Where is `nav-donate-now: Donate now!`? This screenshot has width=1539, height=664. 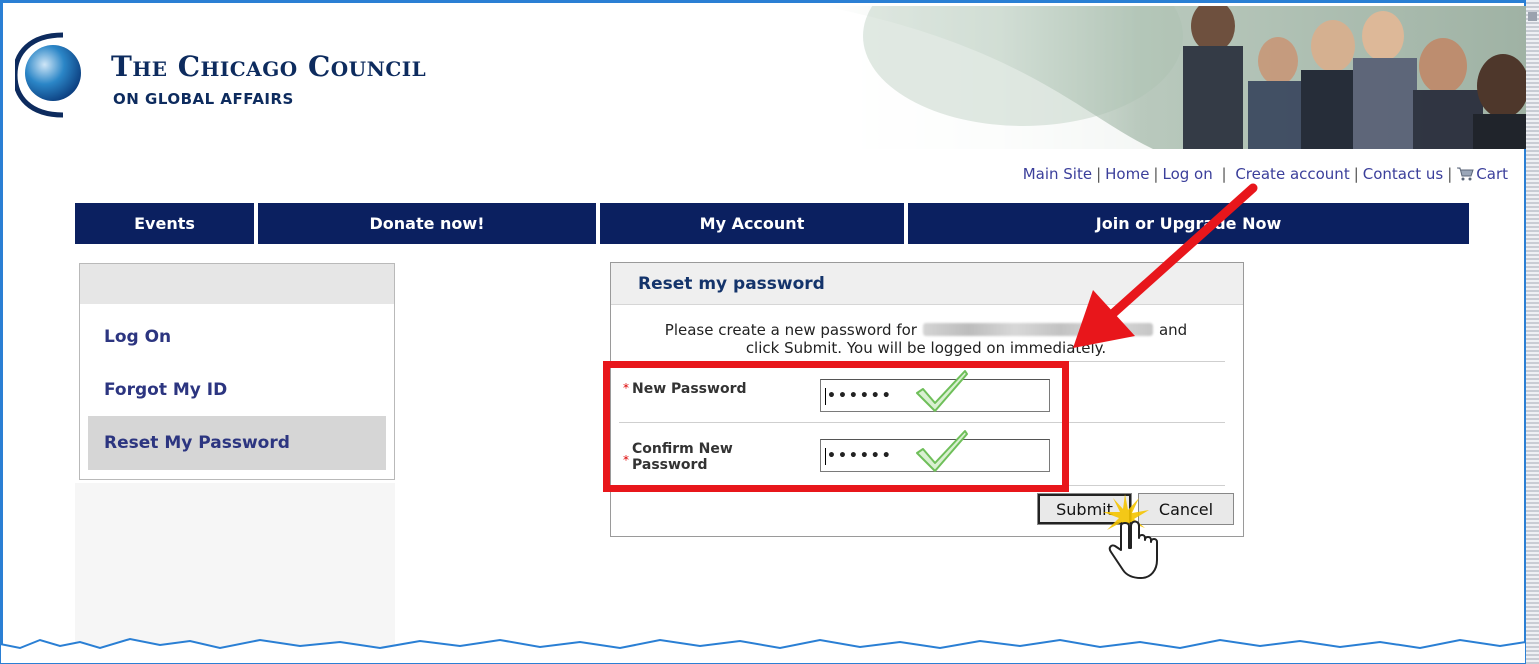 nav-donate-now: Donate now! is located at coordinates (427, 223).